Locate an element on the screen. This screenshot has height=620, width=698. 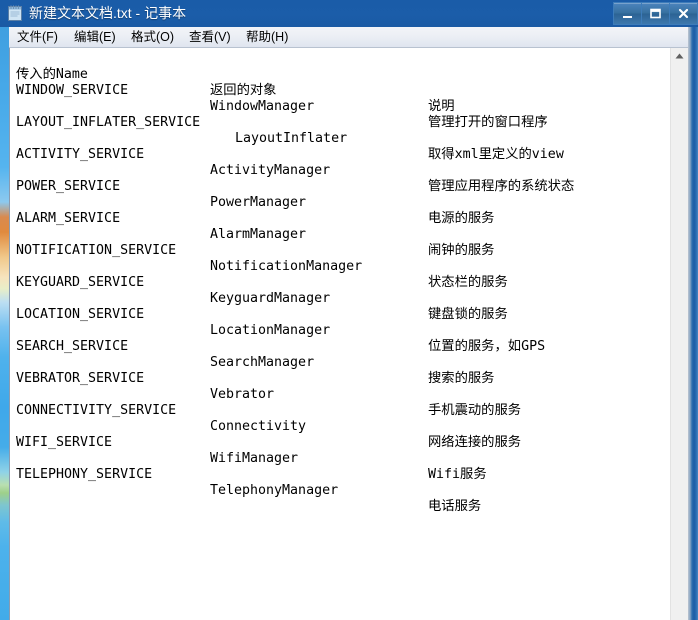
text-line: VEBRATOR_SERVICE Vebrator 手机震动的服务 is located at coordinates (340, 386).